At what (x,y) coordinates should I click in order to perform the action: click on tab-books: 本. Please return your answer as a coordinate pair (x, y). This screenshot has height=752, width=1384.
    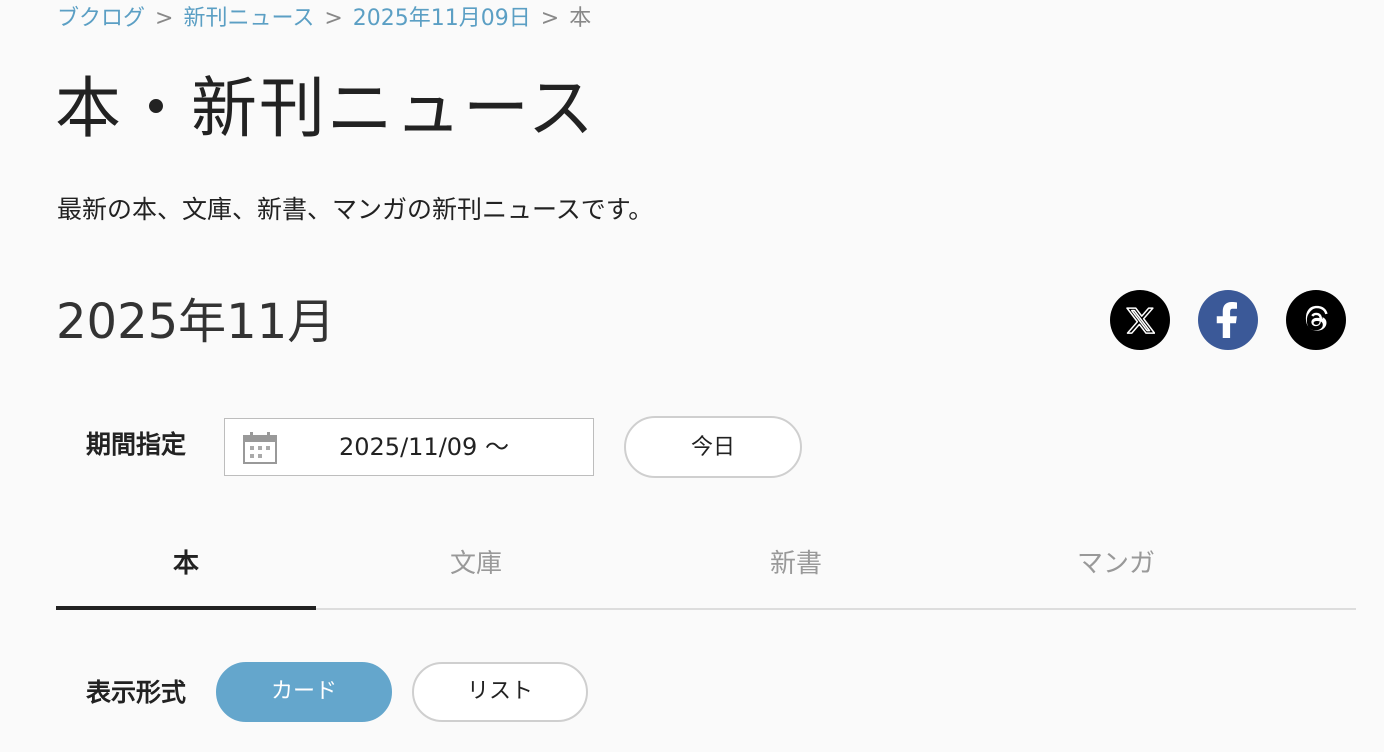
    Looking at the image, I should click on (186, 568).